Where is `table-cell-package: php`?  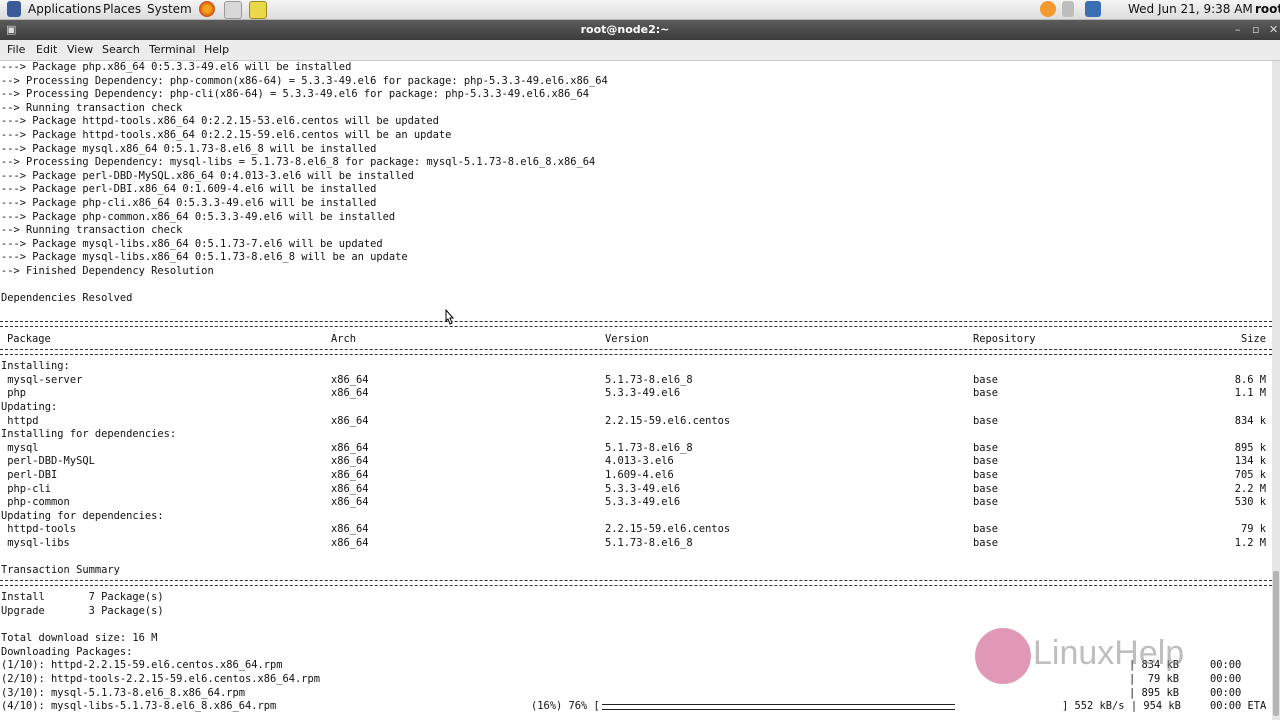
table-cell-package: php is located at coordinates (14, 393).